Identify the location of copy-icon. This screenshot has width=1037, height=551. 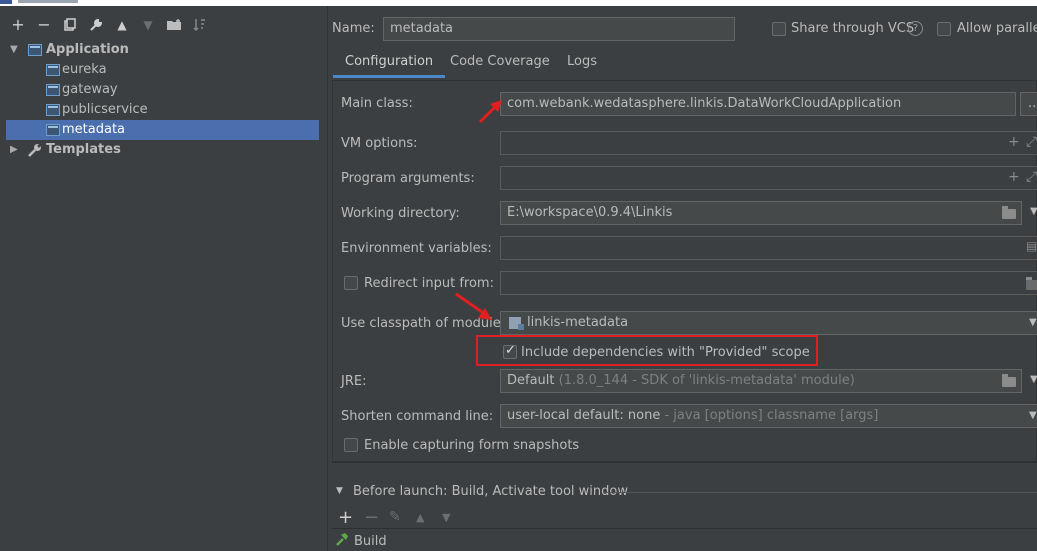
(70, 25).